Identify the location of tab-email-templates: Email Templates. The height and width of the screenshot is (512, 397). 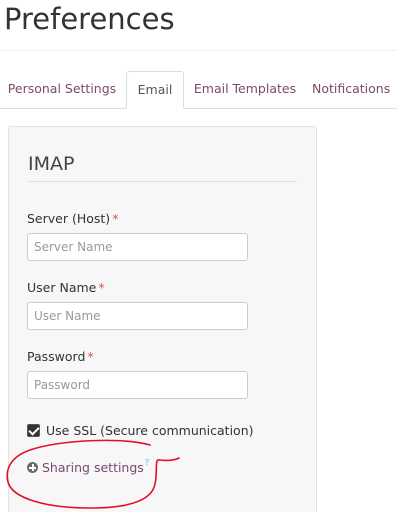
(245, 90).